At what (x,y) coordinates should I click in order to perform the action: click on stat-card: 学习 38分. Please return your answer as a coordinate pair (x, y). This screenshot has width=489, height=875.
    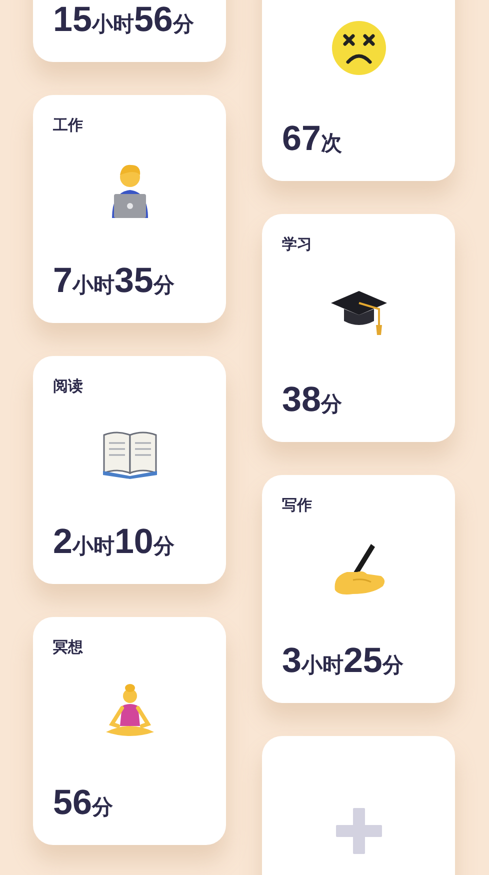
    Looking at the image, I should click on (358, 328).